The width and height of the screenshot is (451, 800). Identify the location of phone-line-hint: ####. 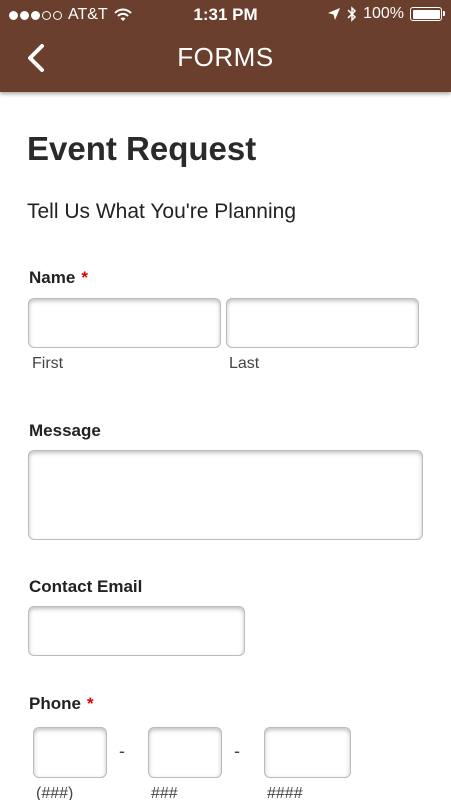
(285, 792).